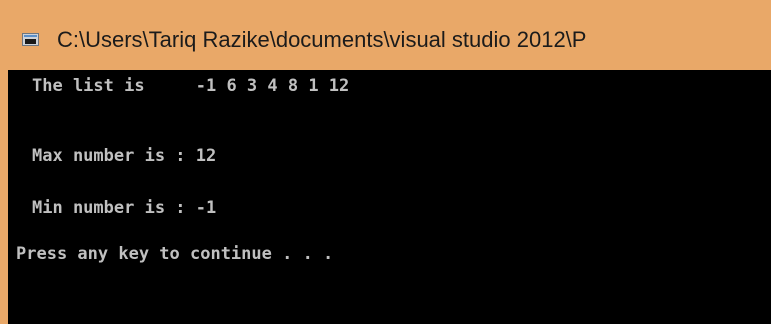 The image size is (771, 324). Describe the element at coordinates (124, 156) in the screenshot. I see `console-line-max: Max number is : 12` at that location.